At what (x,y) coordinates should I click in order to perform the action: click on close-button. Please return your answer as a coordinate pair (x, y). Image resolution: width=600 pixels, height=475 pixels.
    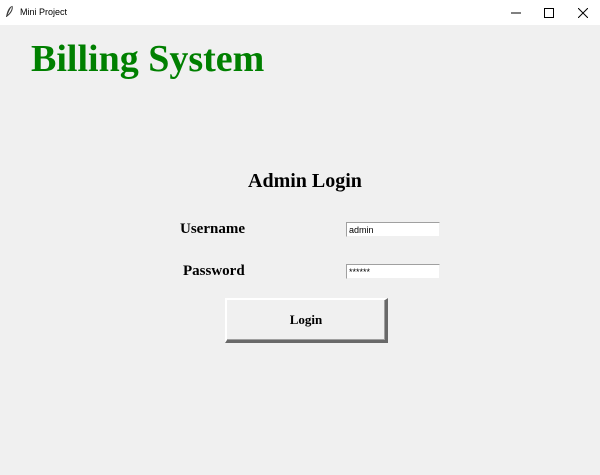
    Looking at the image, I should click on (583, 12).